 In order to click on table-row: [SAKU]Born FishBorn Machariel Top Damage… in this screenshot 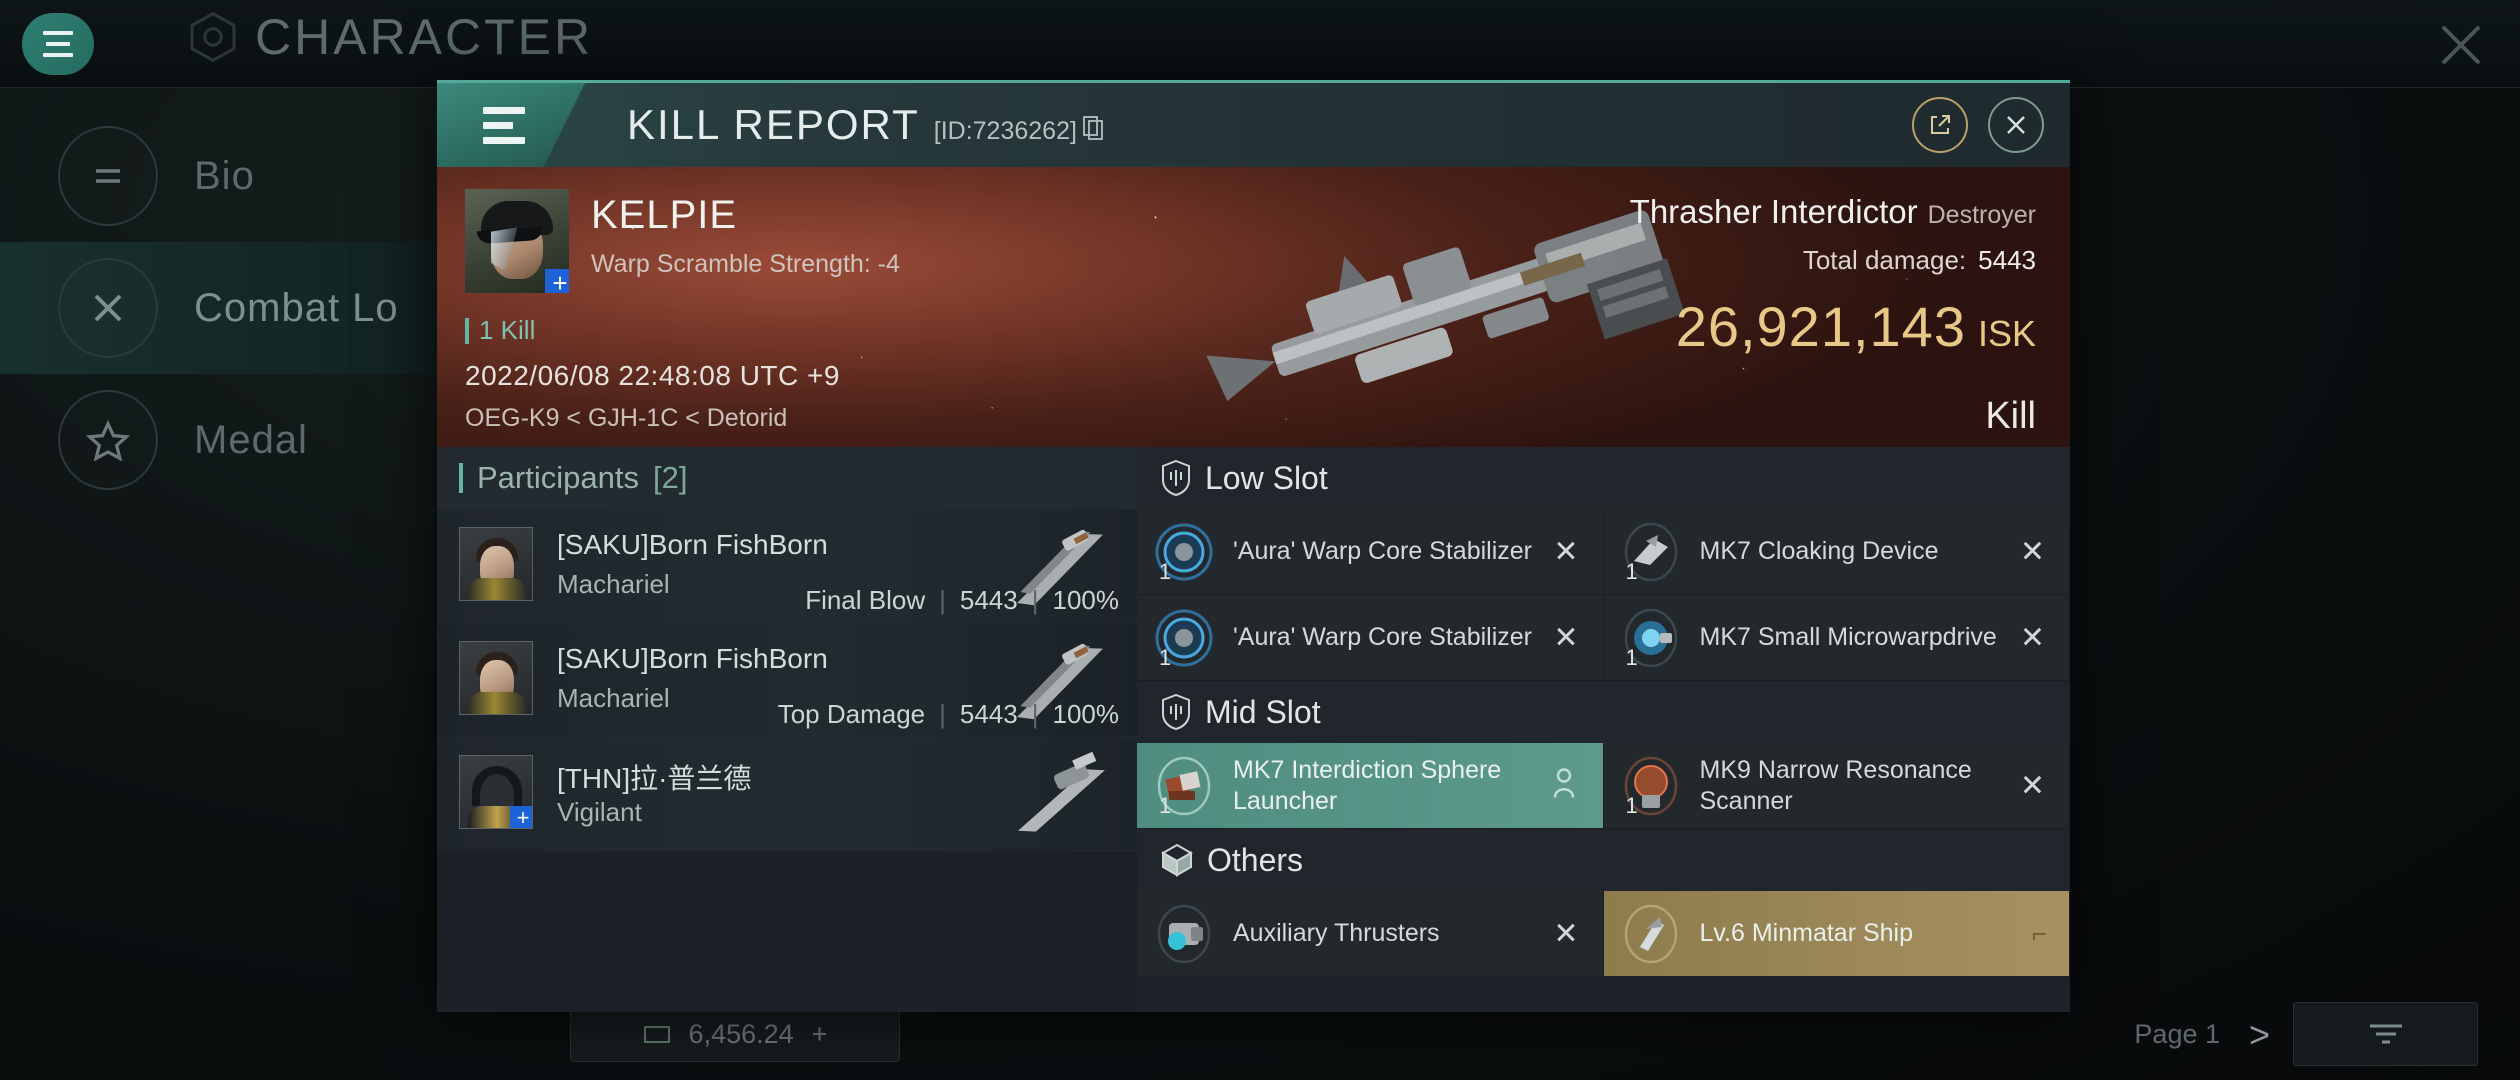, I will do `click(787, 680)`.